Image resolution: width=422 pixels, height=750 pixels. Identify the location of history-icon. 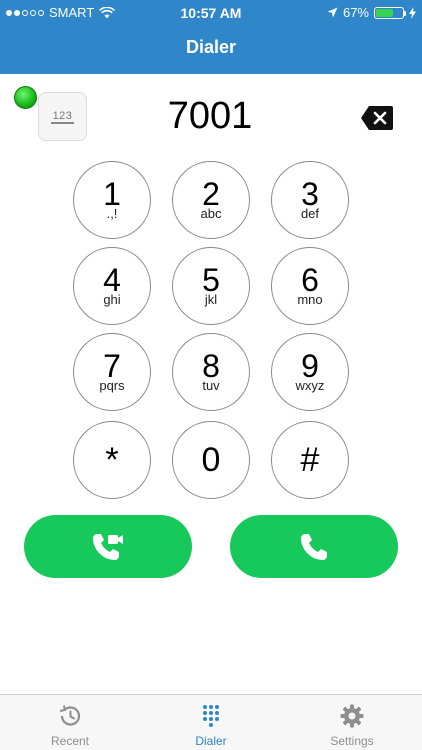
(70, 715).